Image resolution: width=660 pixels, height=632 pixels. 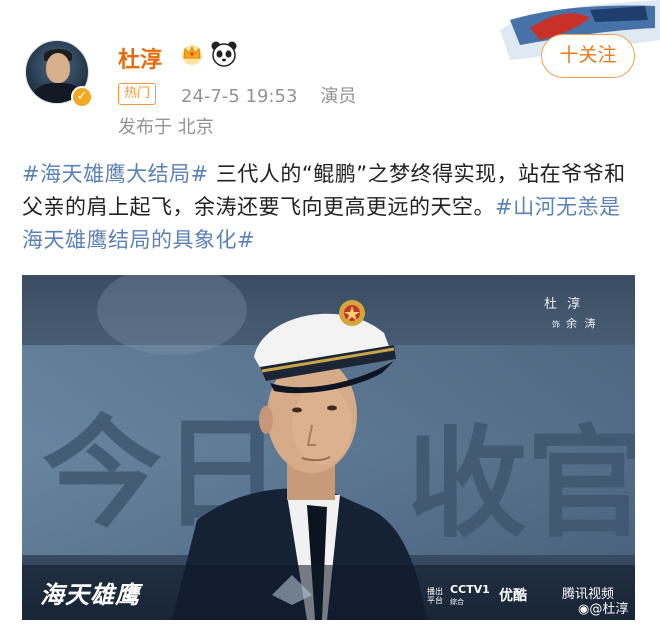 I want to click on weibo-watermark: ◉@杜淳, so click(x=603, y=607).